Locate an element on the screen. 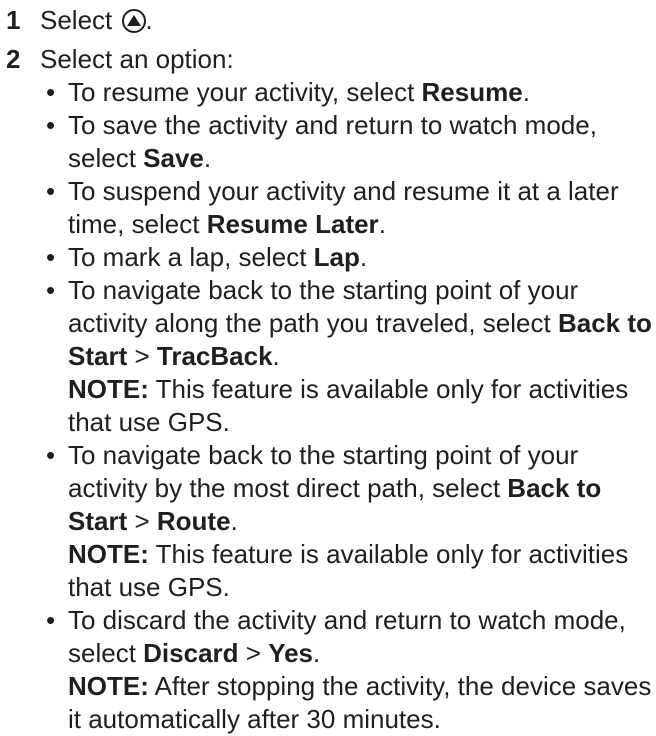 This screenshot has height=736, width=656. step-1: 1 Select . is located at coordinates (331, 20).